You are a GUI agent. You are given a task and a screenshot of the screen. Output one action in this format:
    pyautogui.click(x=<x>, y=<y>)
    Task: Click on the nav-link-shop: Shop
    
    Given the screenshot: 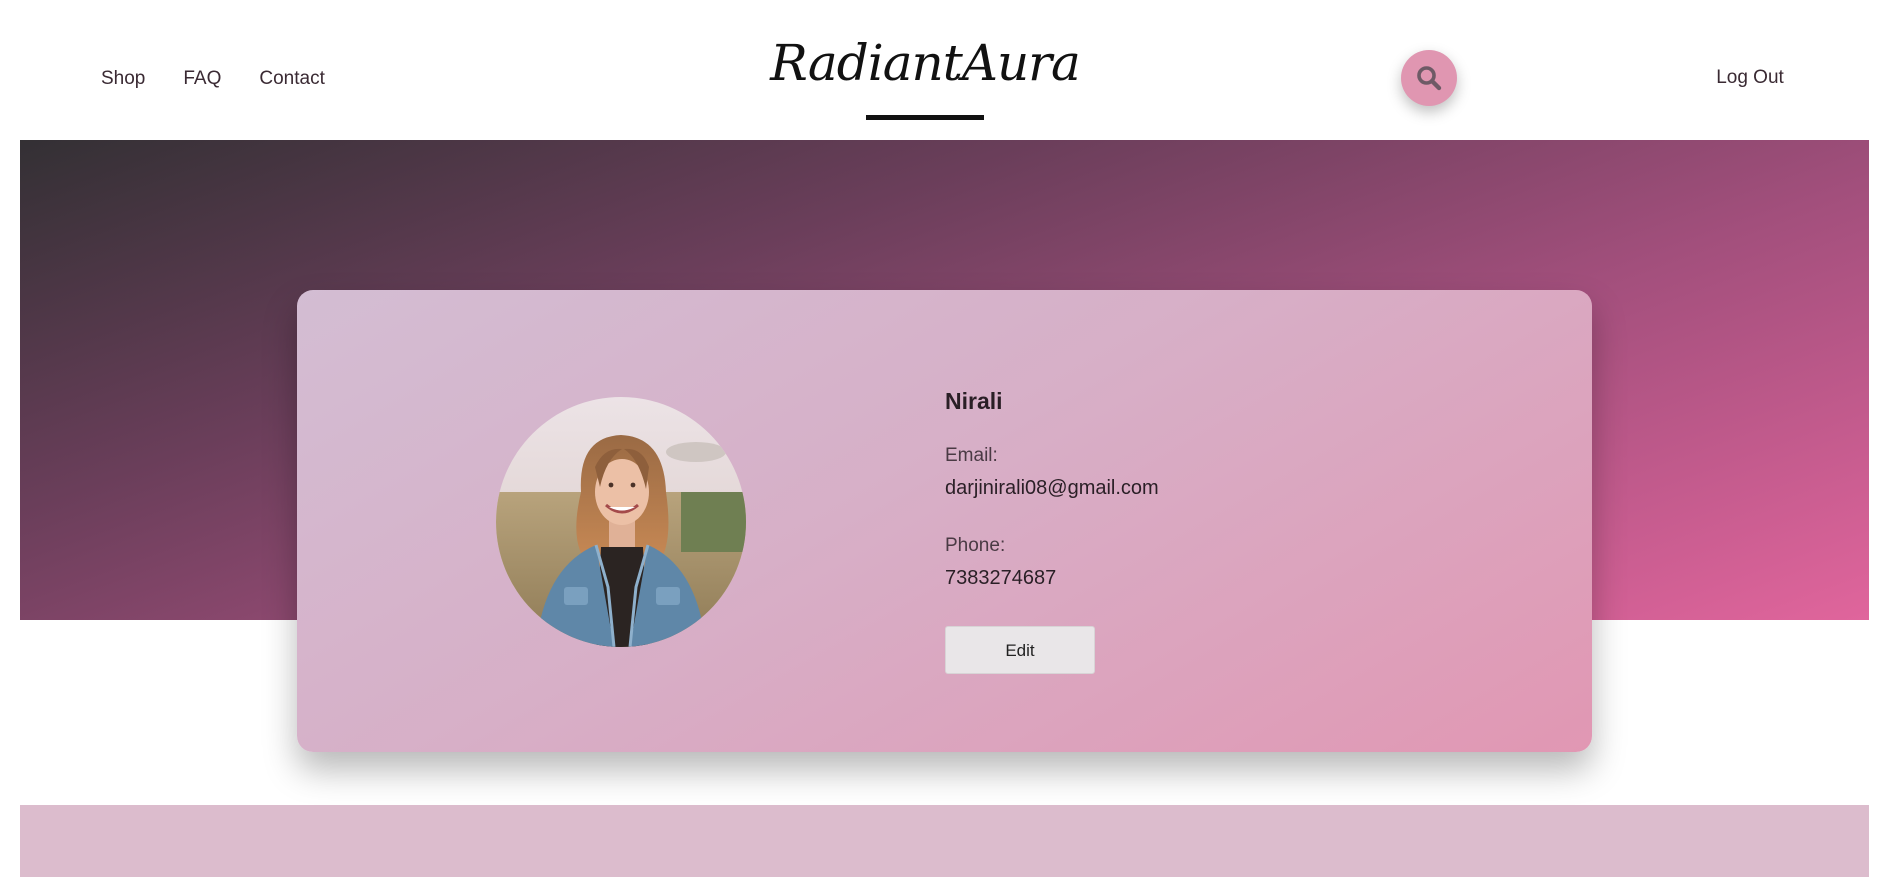 What is the action you would take?
    pyautogui.click(x=123, y=79)
    